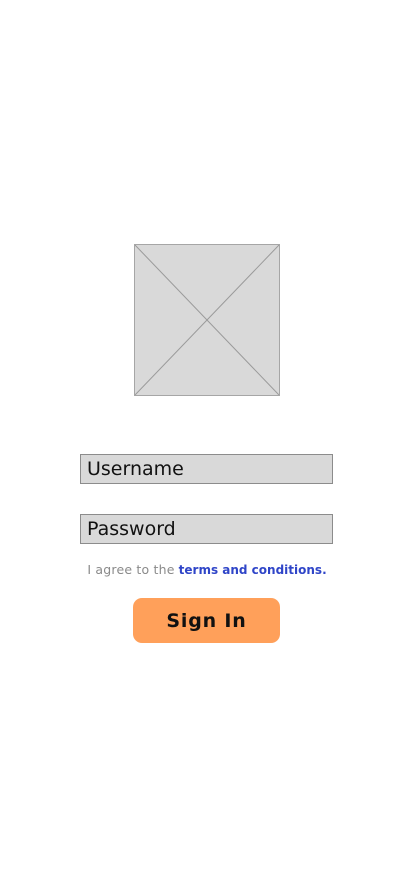  What do you see at coordinates (206, 529) in the screenshot?
I see `password-input` at bounding box center [206, 529].